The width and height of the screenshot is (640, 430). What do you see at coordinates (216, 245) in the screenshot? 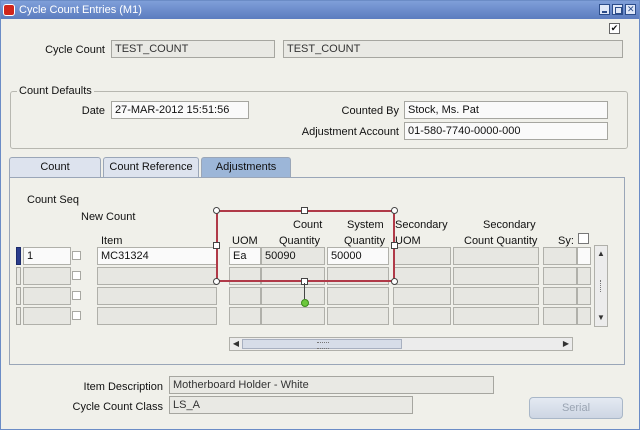
I see `resize-handle-left` at bounding box center [216, 245].